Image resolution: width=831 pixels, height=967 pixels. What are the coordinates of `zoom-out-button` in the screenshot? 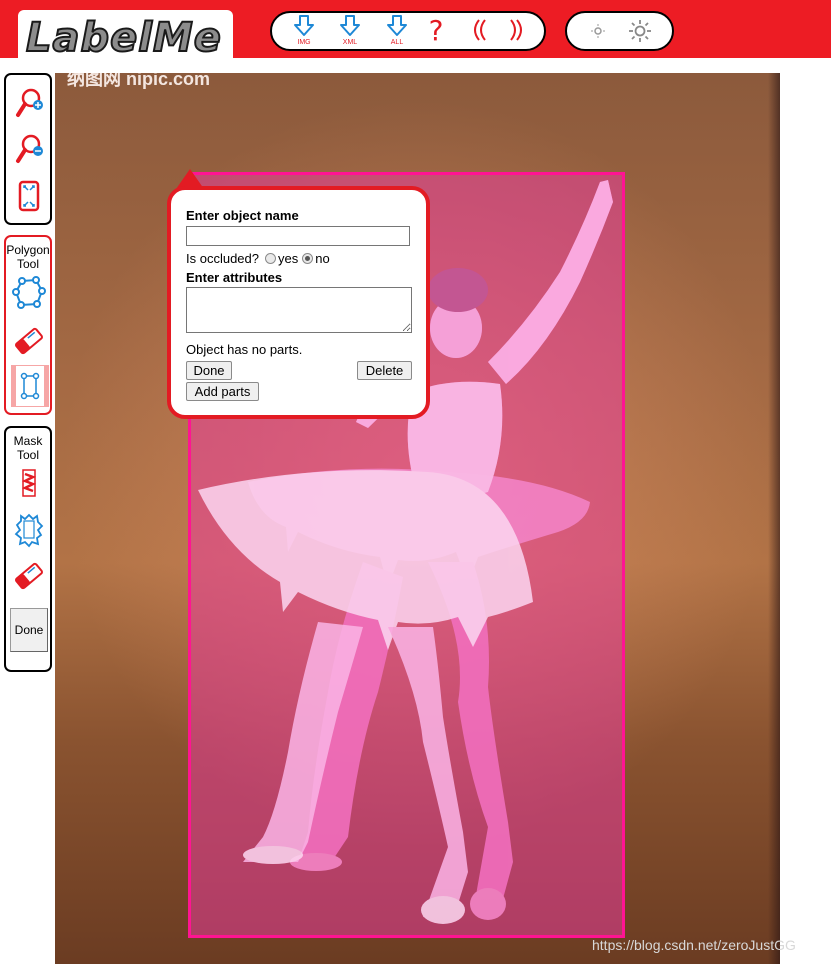 It's located at (29, 149).